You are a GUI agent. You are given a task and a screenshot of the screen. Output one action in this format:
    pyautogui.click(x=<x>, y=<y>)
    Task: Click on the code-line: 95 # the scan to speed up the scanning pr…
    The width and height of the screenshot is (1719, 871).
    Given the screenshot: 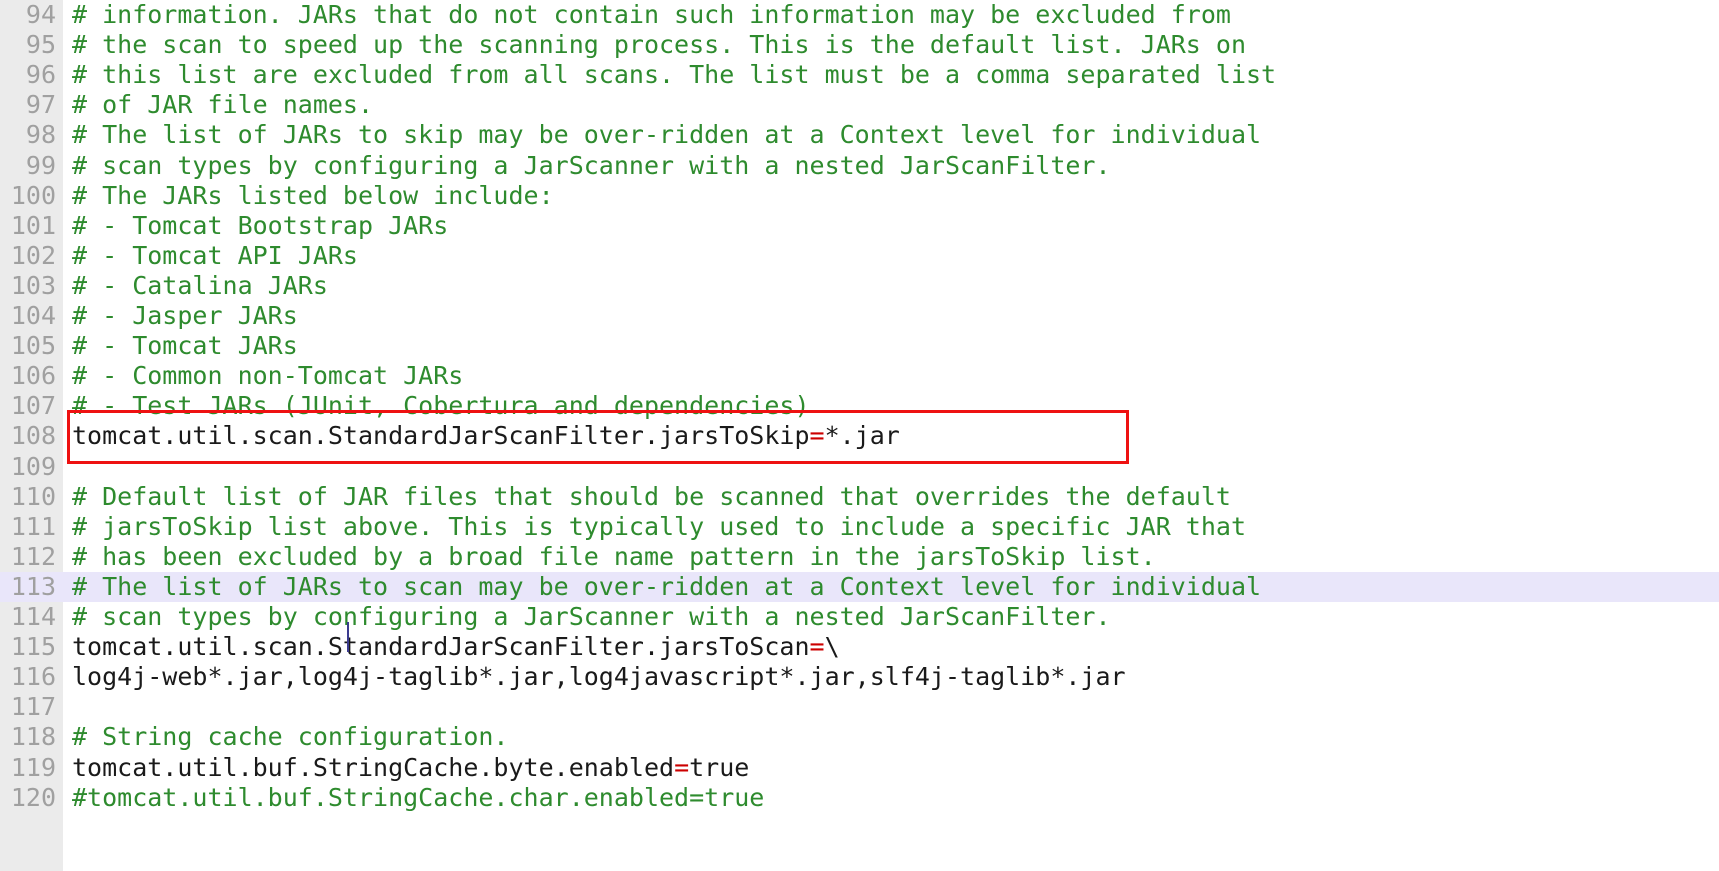 What is the action you would take?
    pyautogui.click(x=859, y=45)
    